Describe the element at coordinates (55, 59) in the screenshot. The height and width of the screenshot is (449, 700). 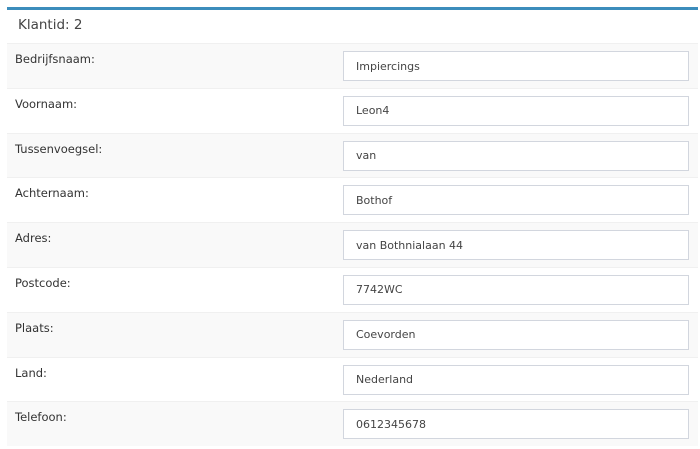
I see `label-bedrijfsnaam: Bedrijfsnaam:` at that location.